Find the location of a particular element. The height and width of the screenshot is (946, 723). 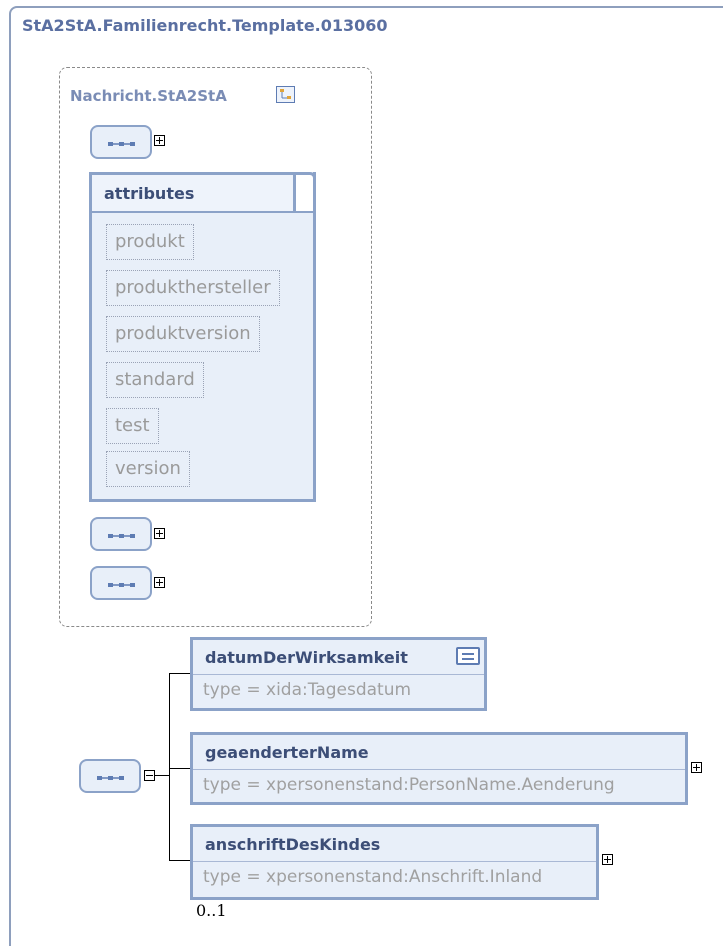

attribute-item: produkthersteller is located at coordinates (193, 288).